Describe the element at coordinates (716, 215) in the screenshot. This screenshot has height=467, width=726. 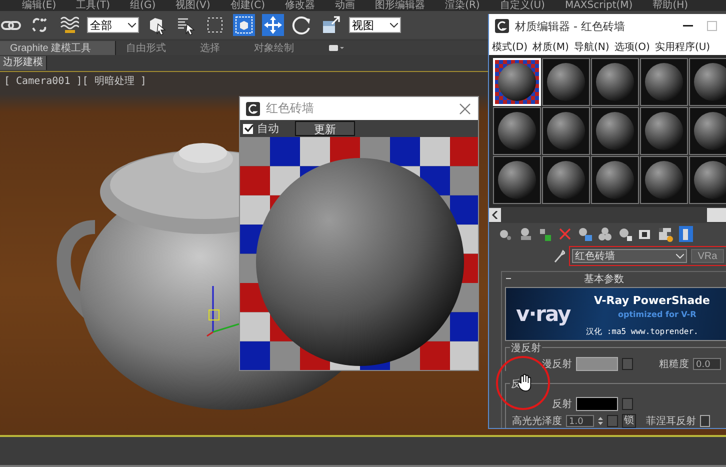
I see `scrollbar-thumb` at that location.